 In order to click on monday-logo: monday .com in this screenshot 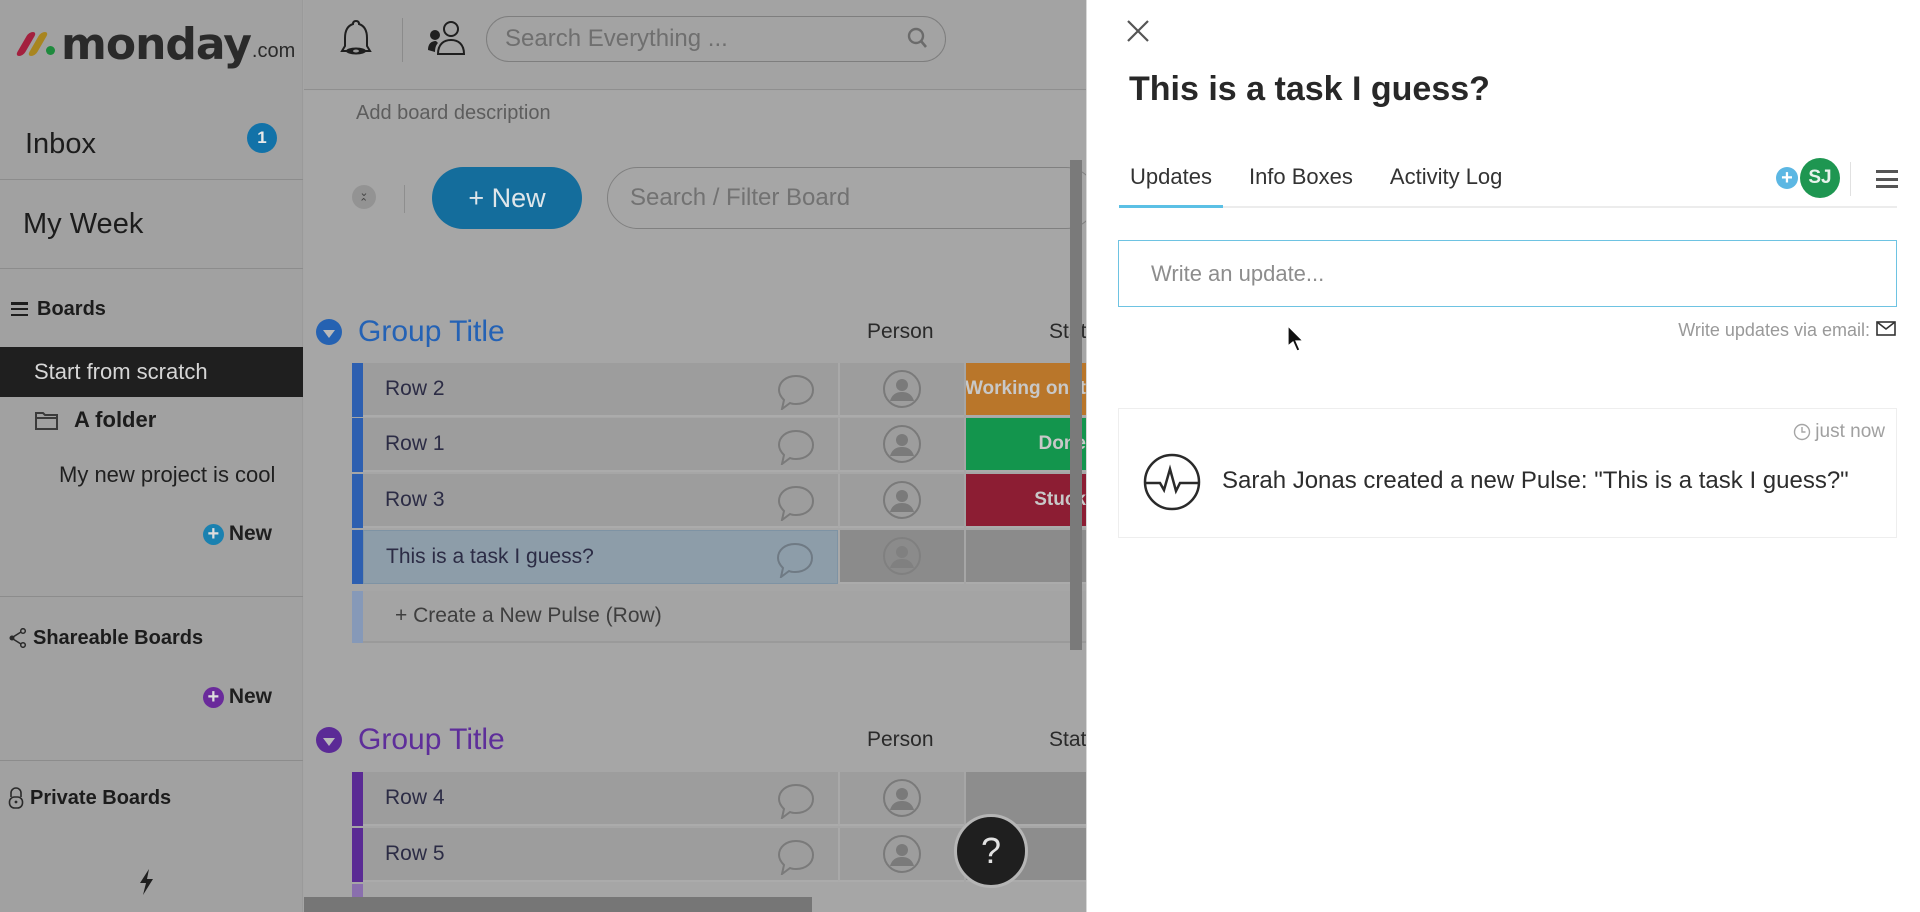, I will do `click(155, 44)`.